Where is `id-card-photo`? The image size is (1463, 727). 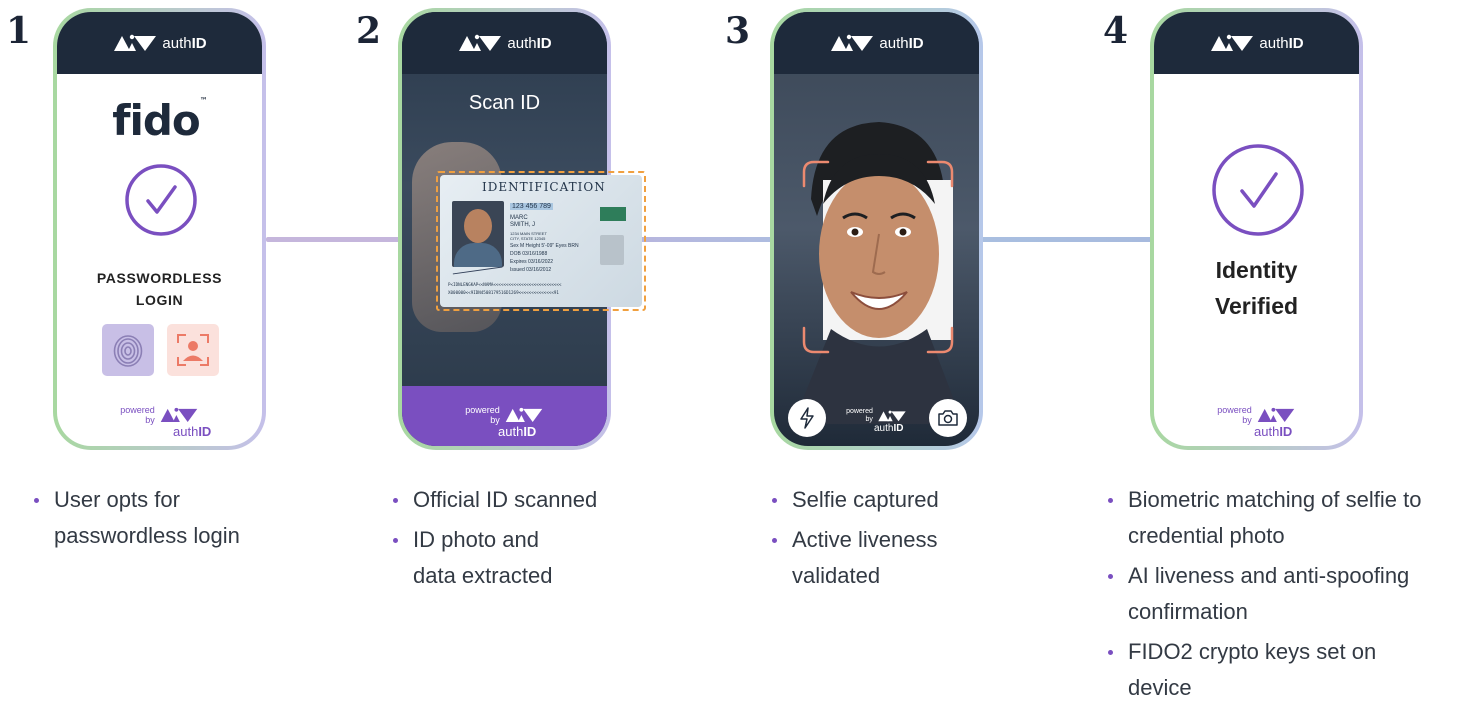 id-card-photo is located at coordinates (478, 234).